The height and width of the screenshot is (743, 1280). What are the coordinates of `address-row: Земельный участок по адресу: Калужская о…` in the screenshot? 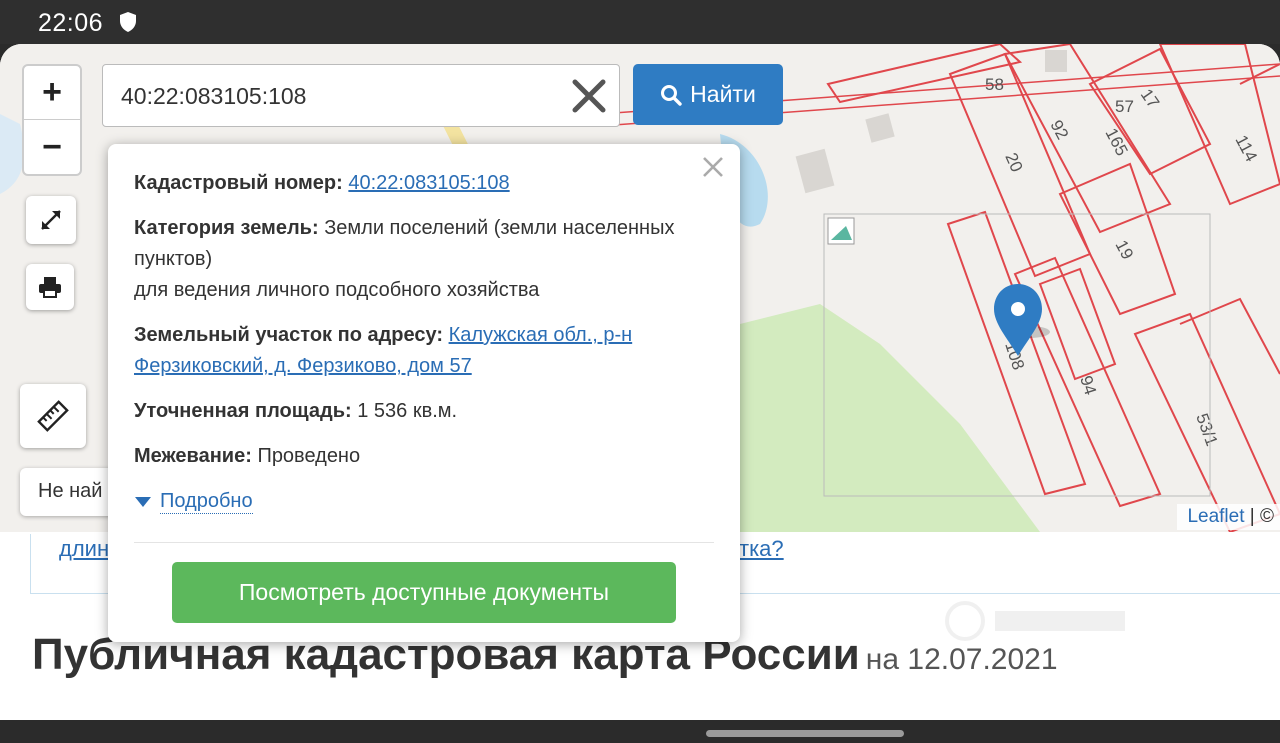 It's located at (414, 351).